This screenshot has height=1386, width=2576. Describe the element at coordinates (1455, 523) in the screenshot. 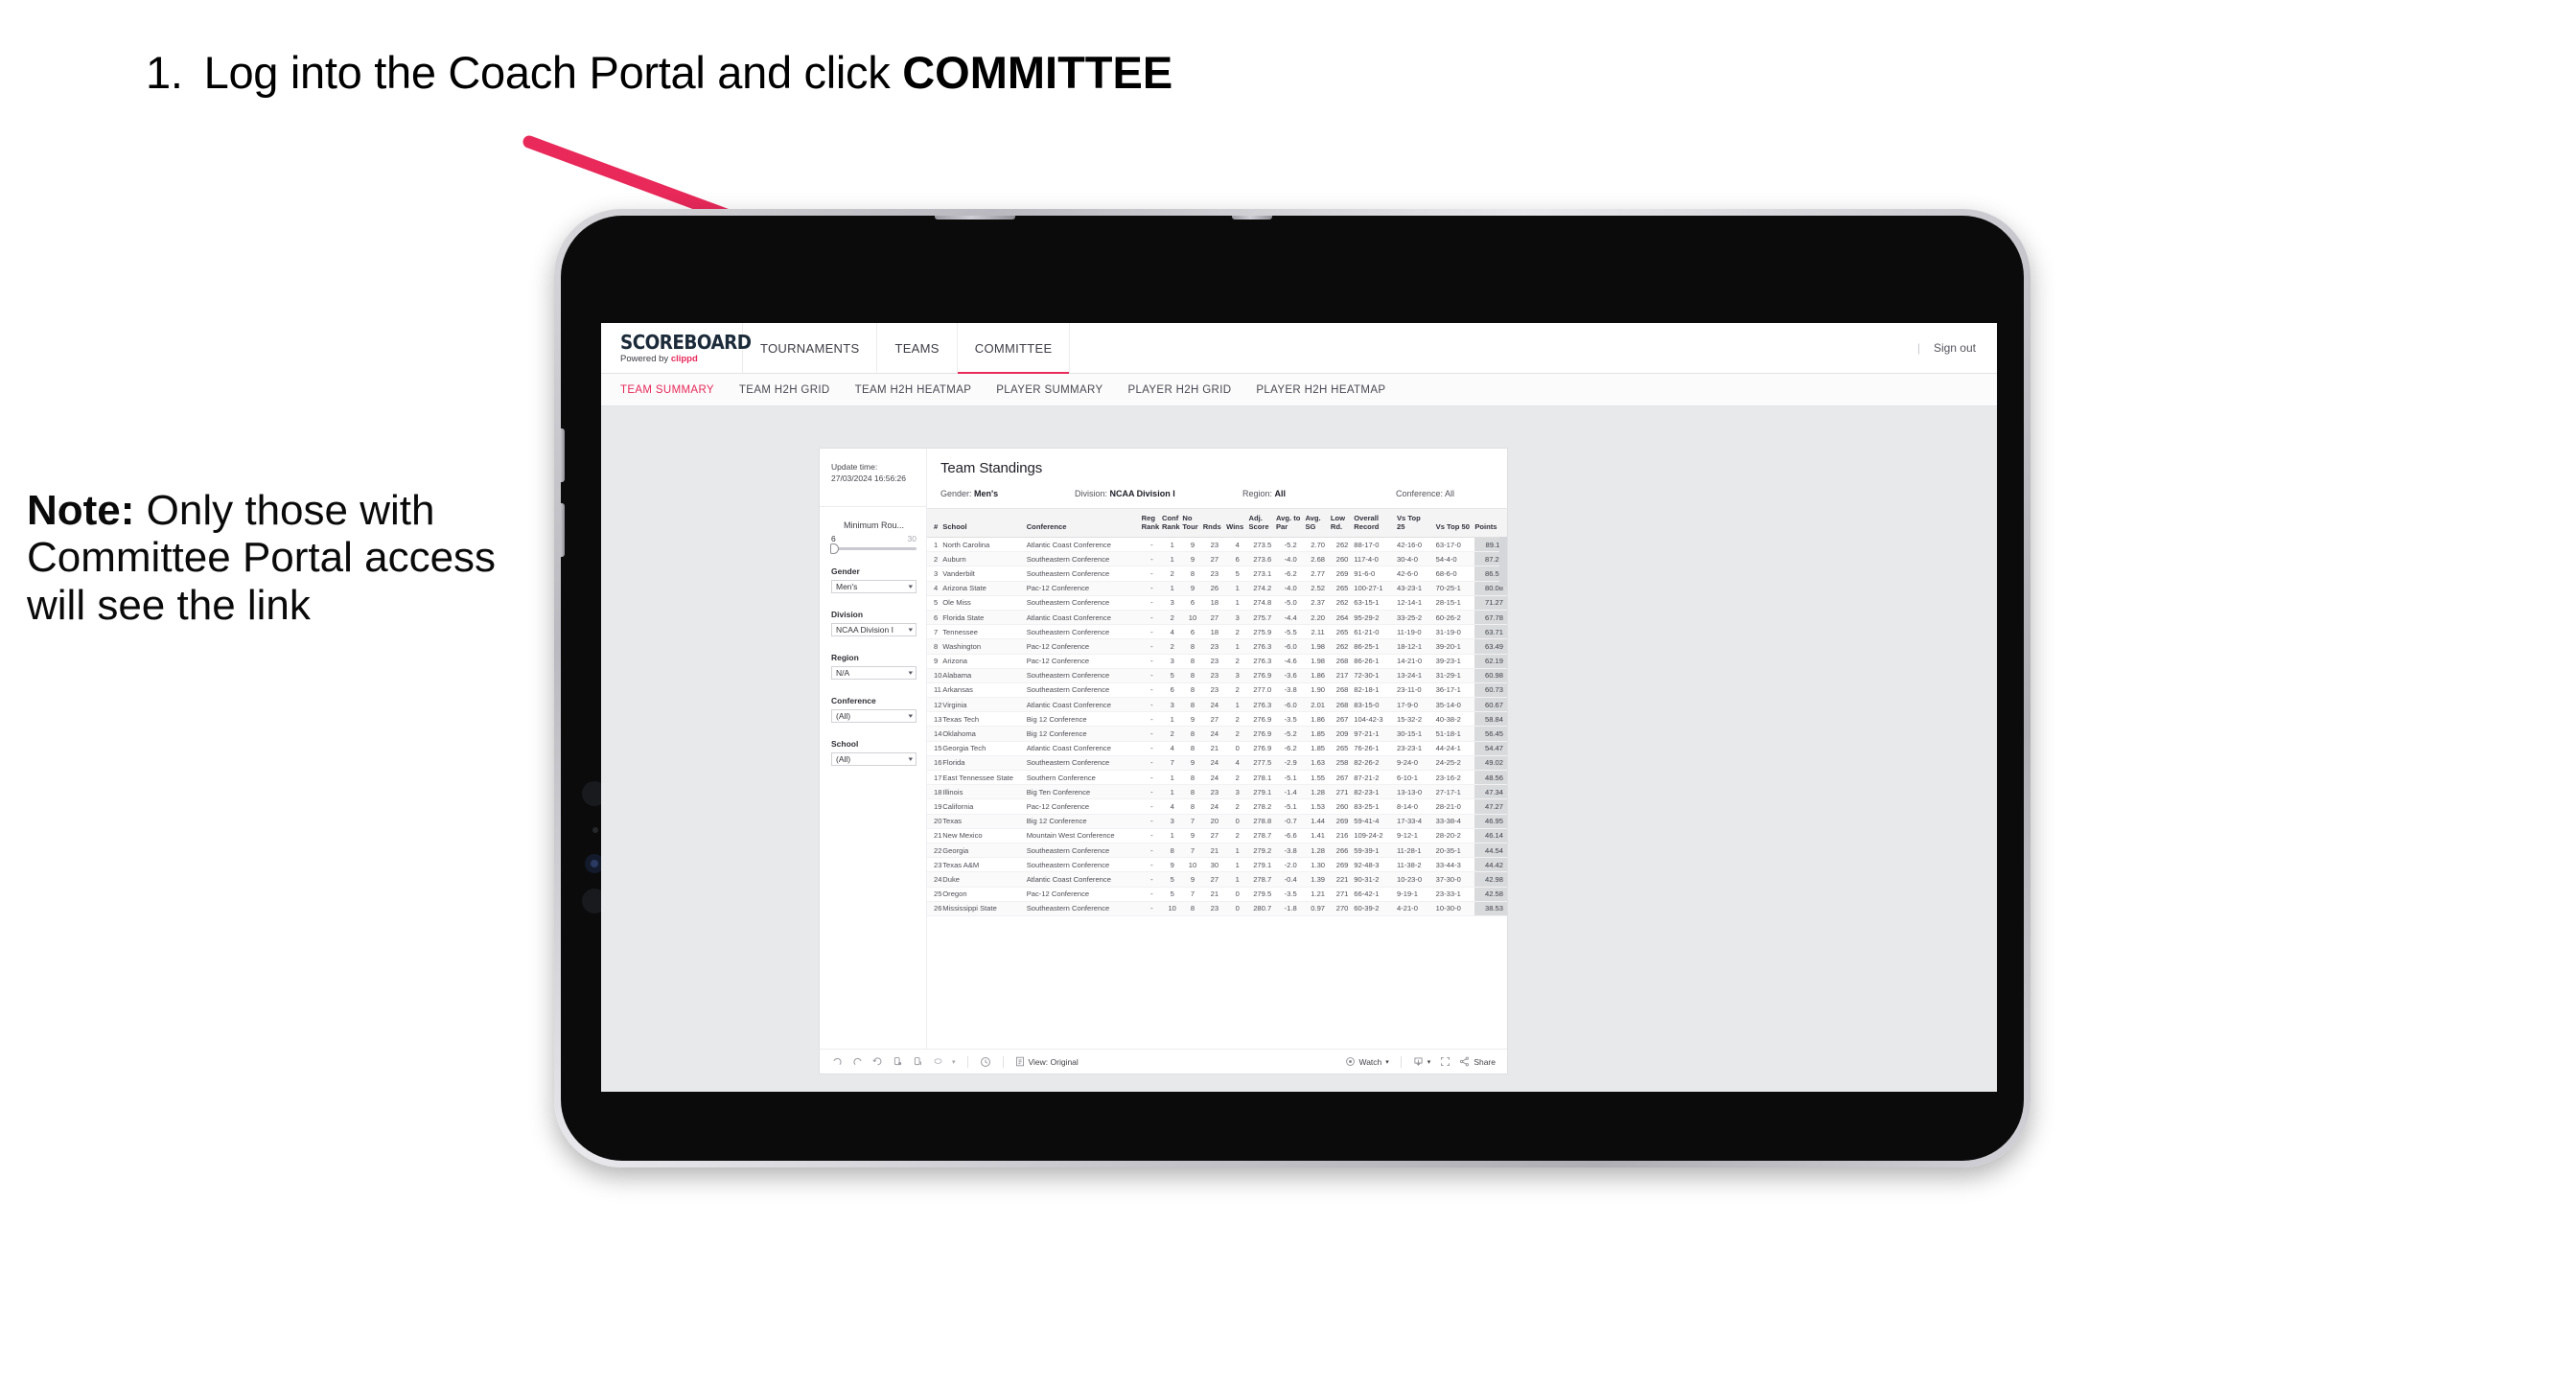

I see `column-header: Vs Top 50` at that location.